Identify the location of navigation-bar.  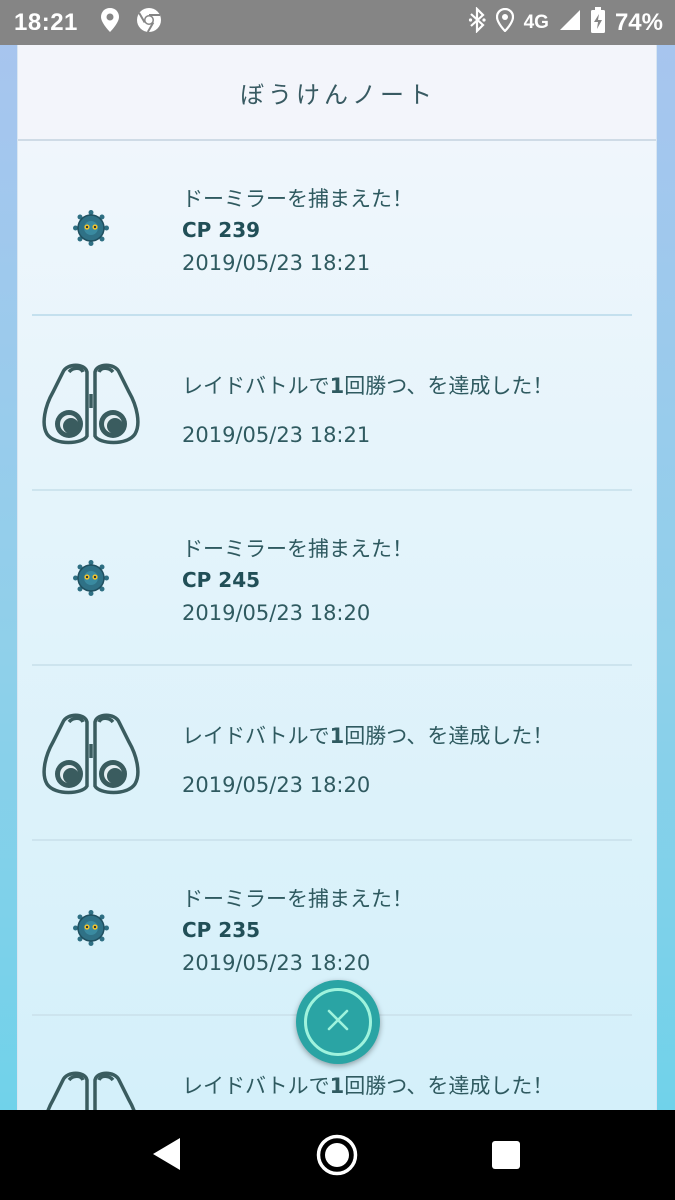
(337, 1155).